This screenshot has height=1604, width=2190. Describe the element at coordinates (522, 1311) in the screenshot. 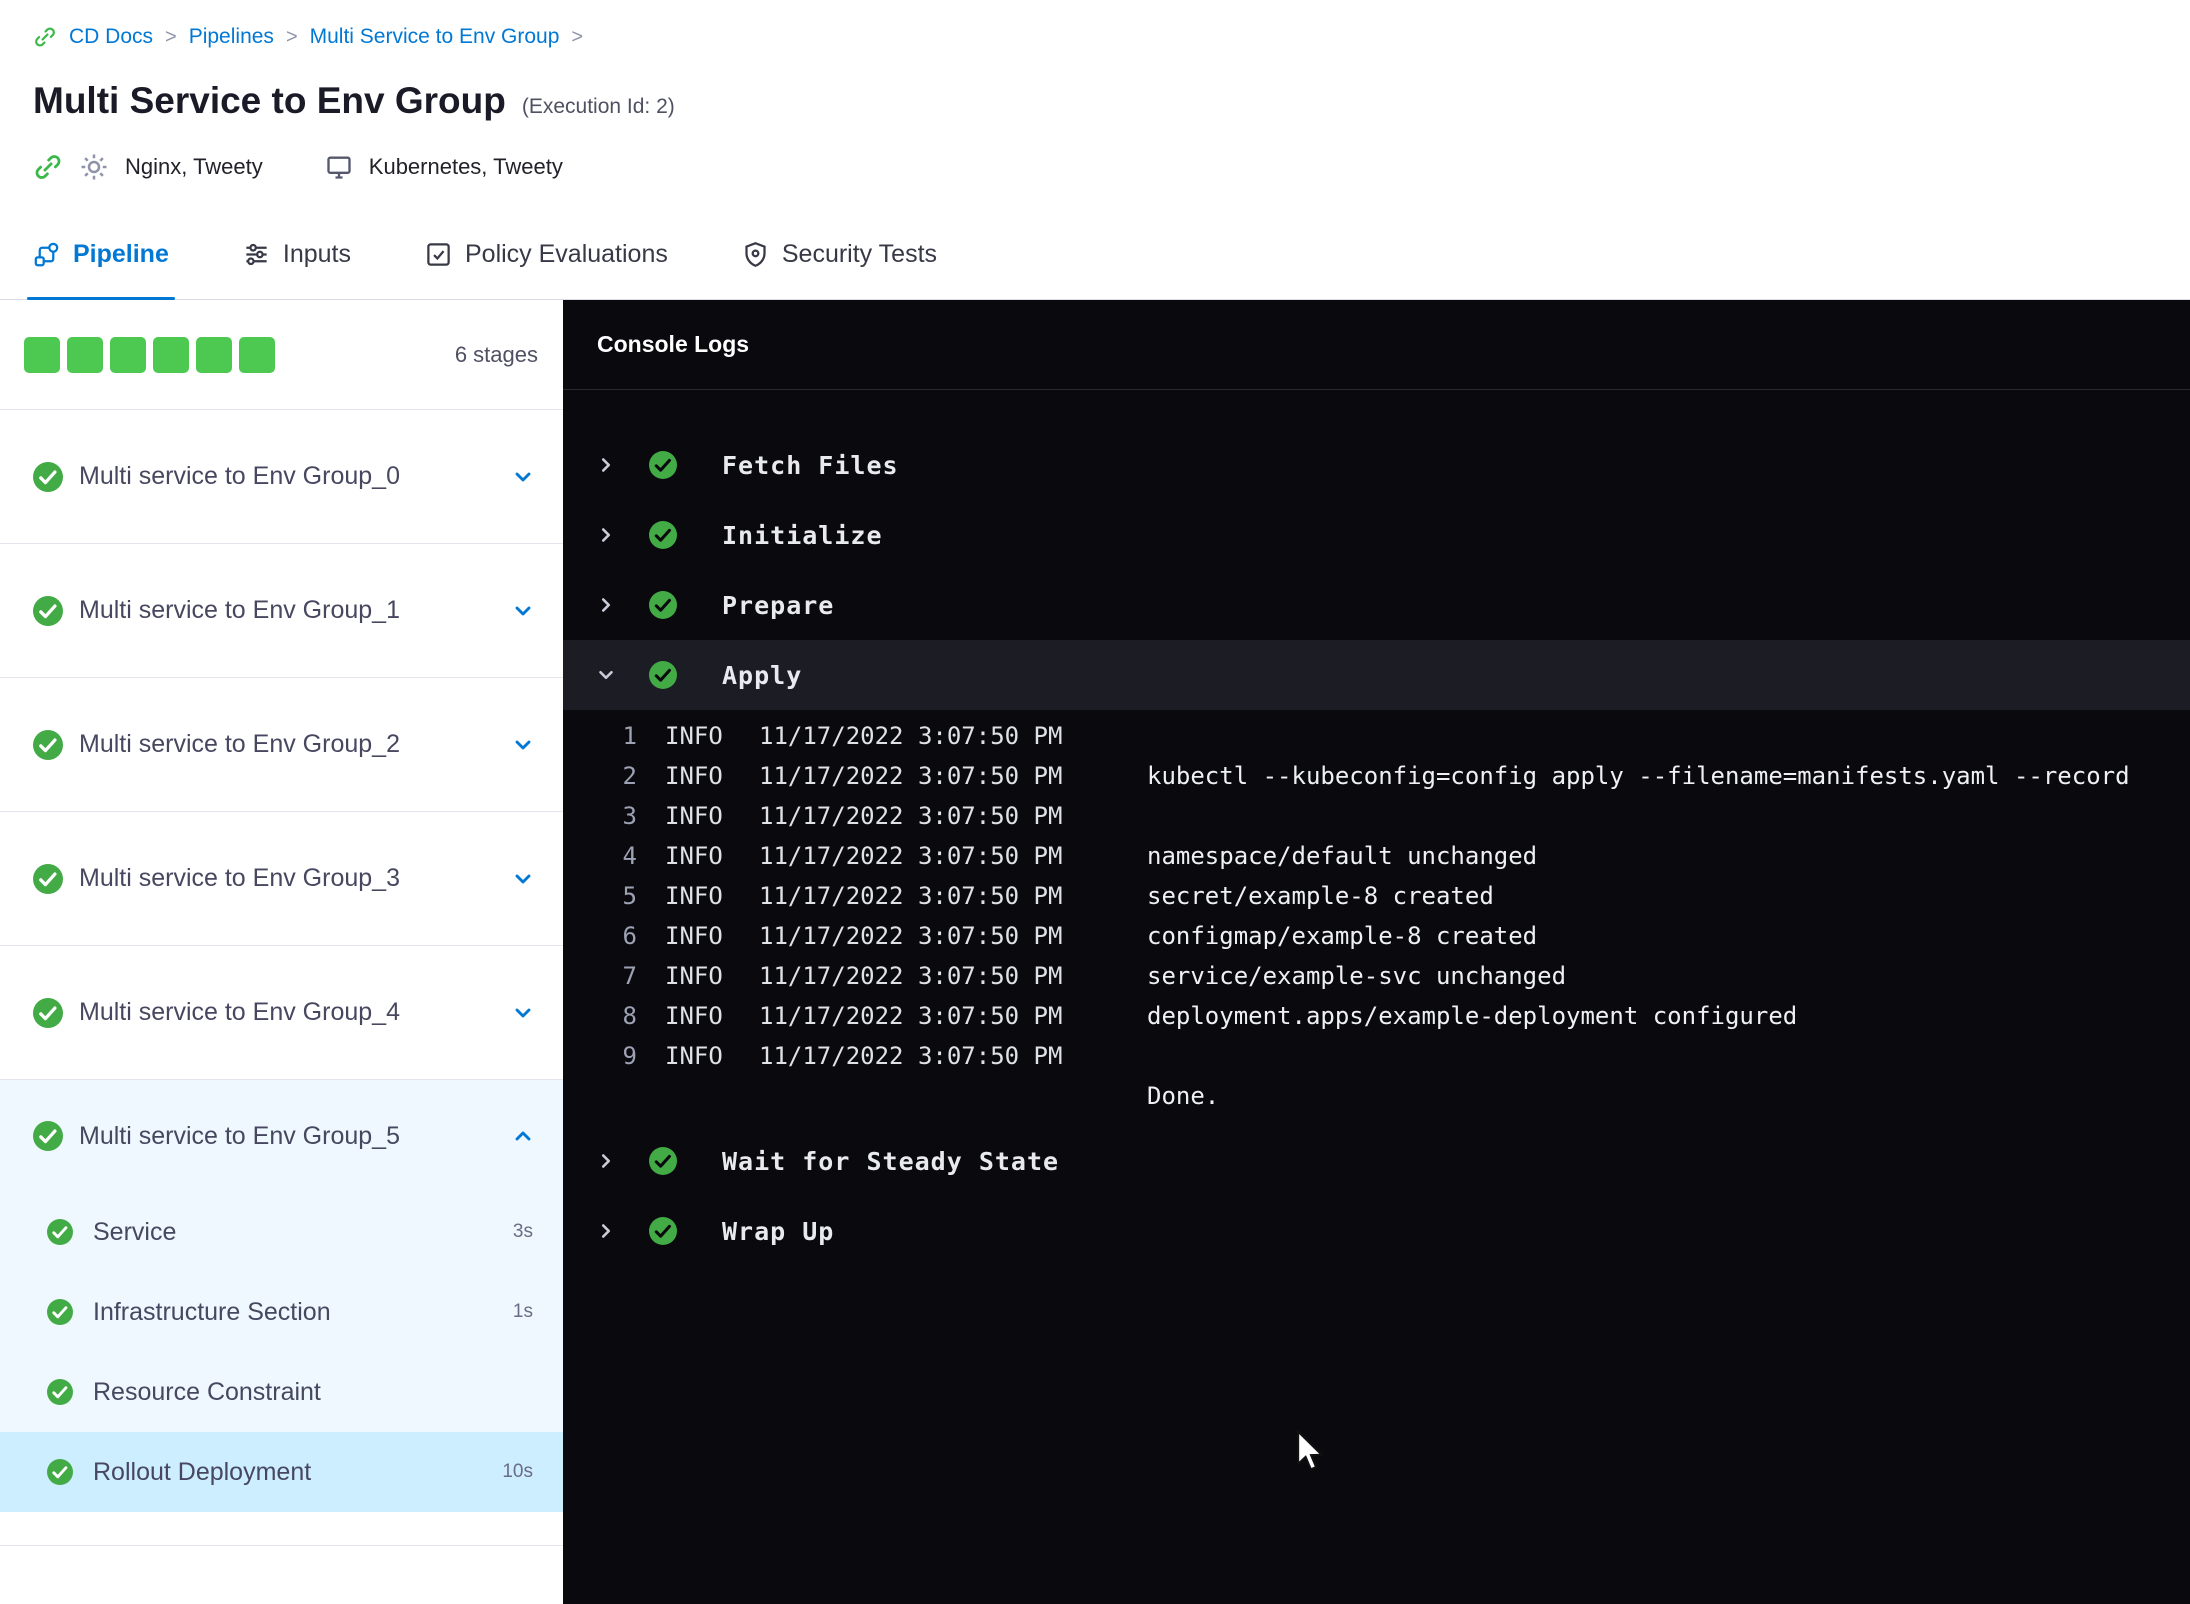

I see `step-duration: 1s` at that location.